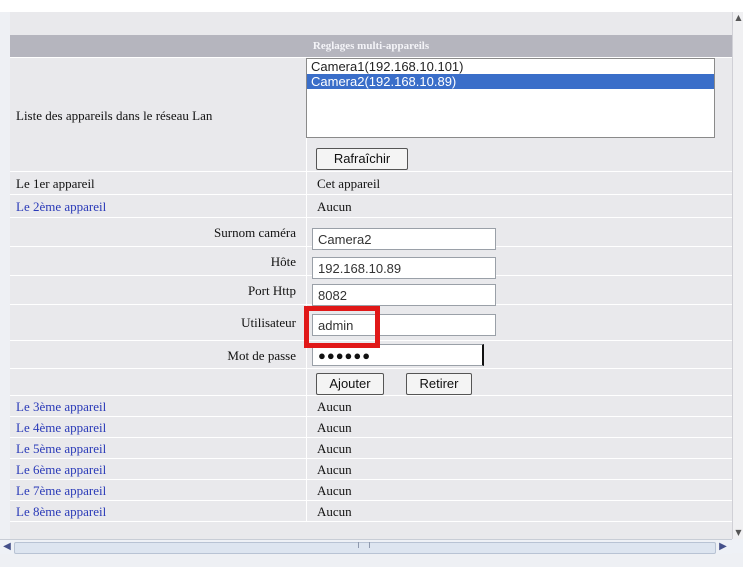 The width and height of the screenshot is (743, 567). Describe the element at coordinates (283, 261) in the screenshot. I see `host-label: Hôte` at that location.